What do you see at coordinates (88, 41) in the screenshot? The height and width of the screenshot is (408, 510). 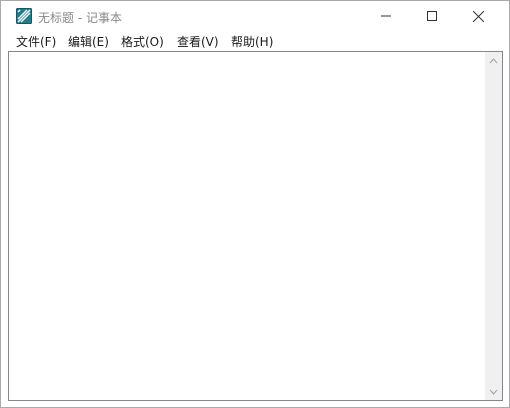 I see `menu-edit: 编辑(E)` at bounding box center [88, 41].